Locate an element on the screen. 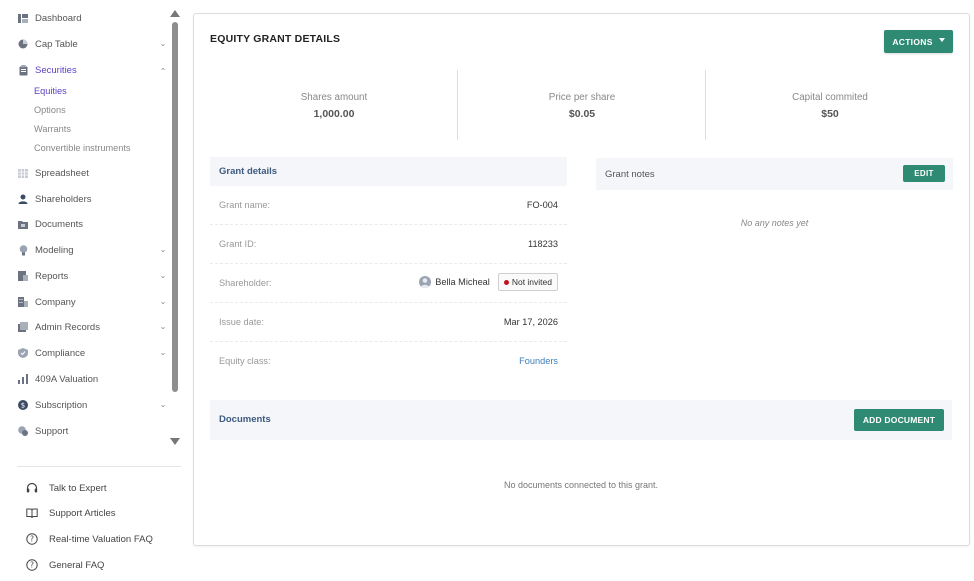 The image size is (974, 581). grant-details-heading: Grant details is located at coordinates (248, 171).